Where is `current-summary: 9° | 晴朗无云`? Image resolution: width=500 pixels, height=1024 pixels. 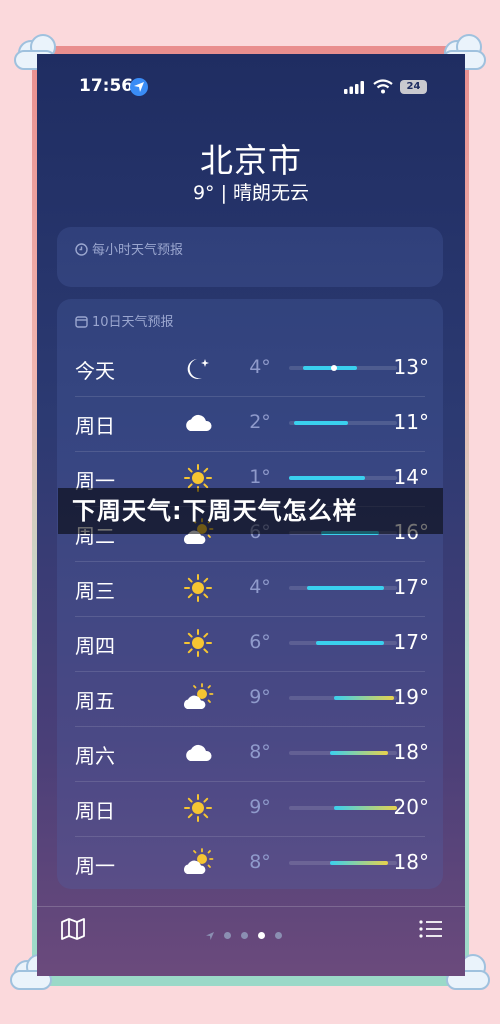
current-summary: 9° | 晴朗无云 is located at coordinates (251, 193).